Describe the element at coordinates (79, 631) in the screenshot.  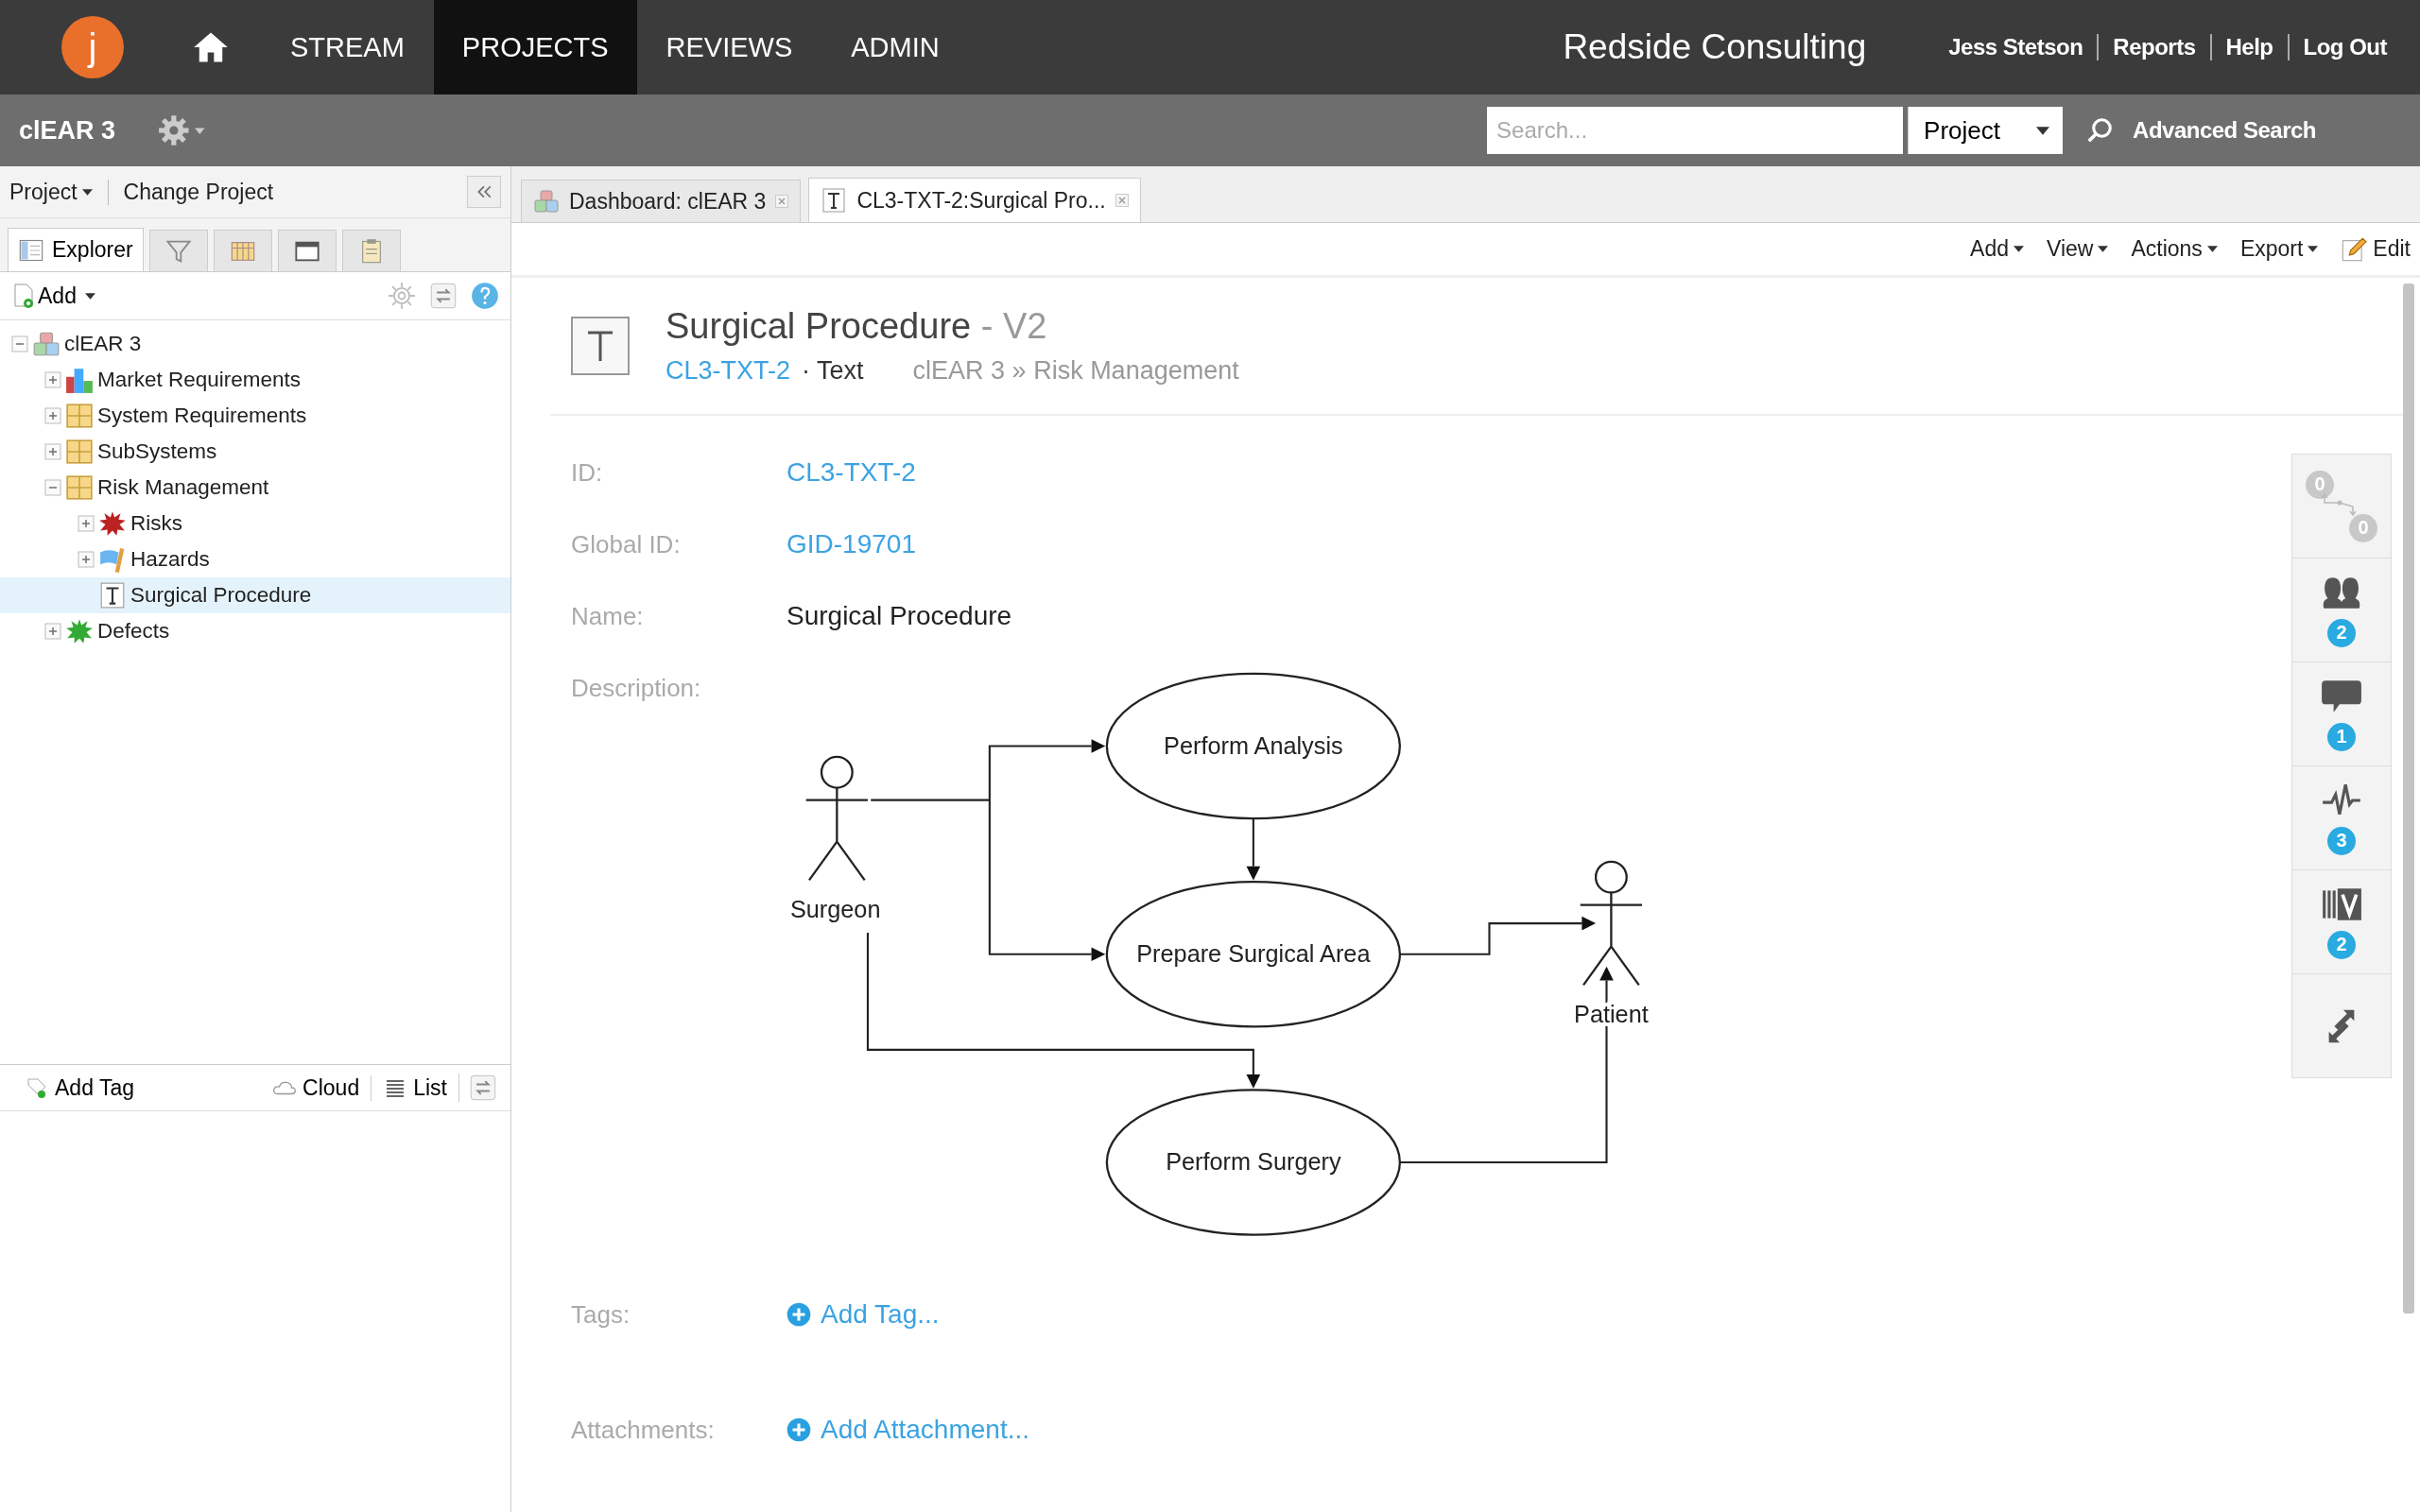
I see `bug-icon` at that location.